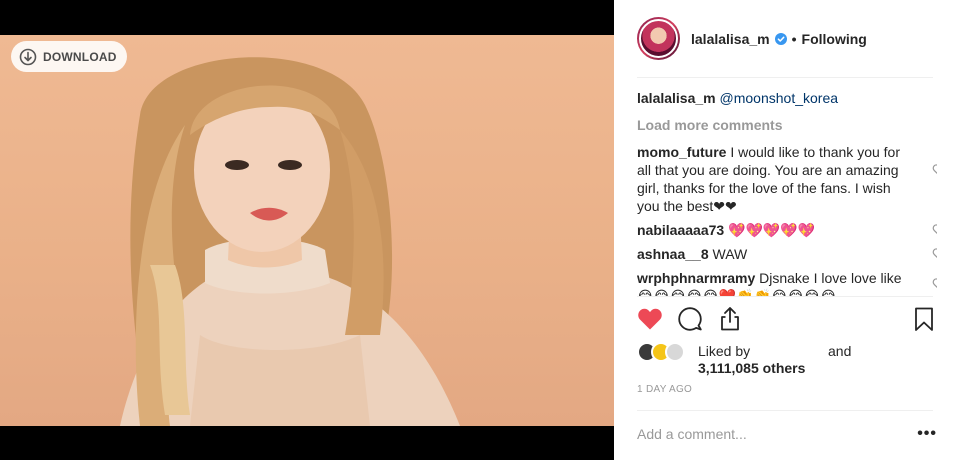  What do you see at coordinates (680, 230) in the screenshot?
I see `comment-username: nabilaaaaa73` at bounding box center [680, 230].